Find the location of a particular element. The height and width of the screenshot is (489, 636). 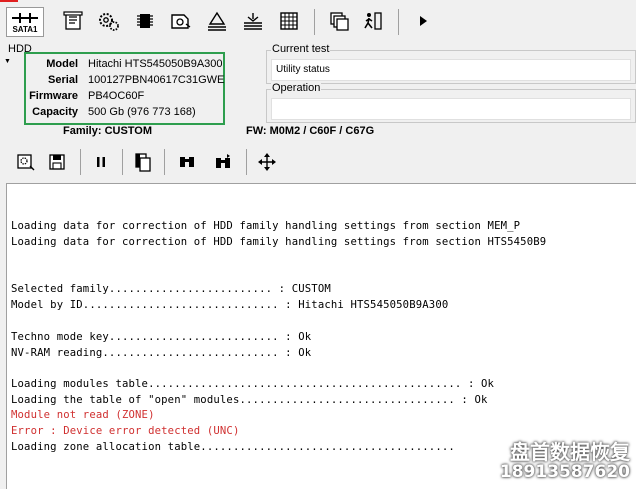

platter-stack-icon is located at coordinates (253, 21).